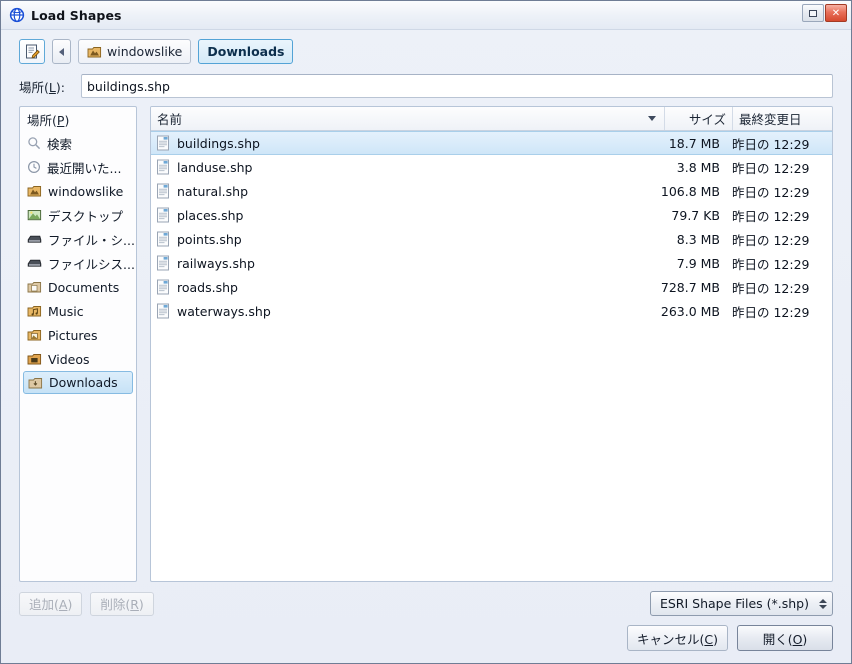 The width and height of the screenshot is (852, 664). Describe the element at coordinates (426, 49) in the screenshot. I see `path-toolbar: windowslike Downloads` at that location.